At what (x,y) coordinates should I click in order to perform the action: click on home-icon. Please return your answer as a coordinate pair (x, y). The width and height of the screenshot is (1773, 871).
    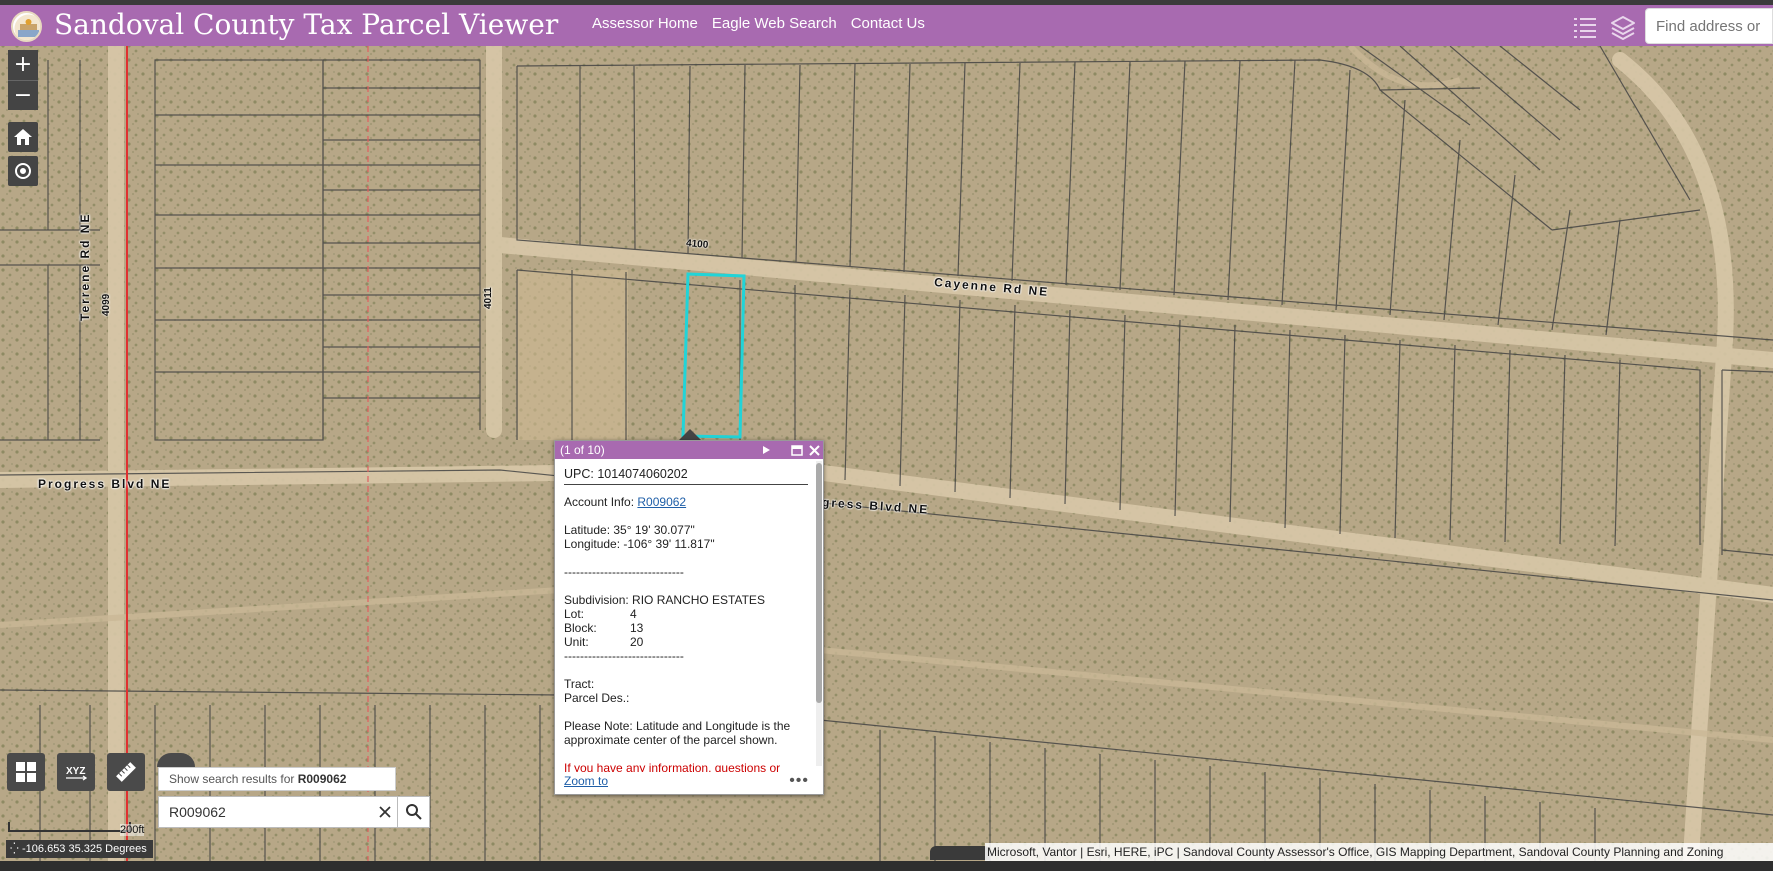
    Looking at the image, I should click on (23, 137).